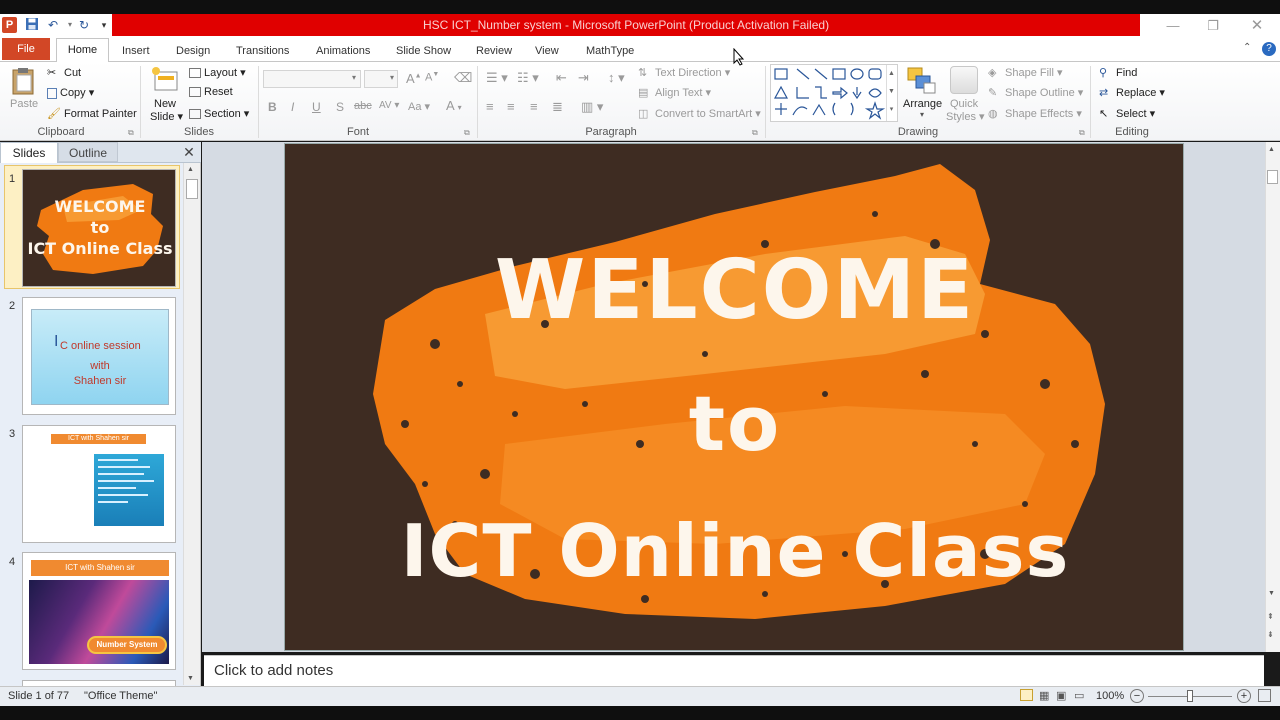  Describe the element at coordinates (70, 92) in the screenshot. I see `copy-button: Copy ▾` at that location.